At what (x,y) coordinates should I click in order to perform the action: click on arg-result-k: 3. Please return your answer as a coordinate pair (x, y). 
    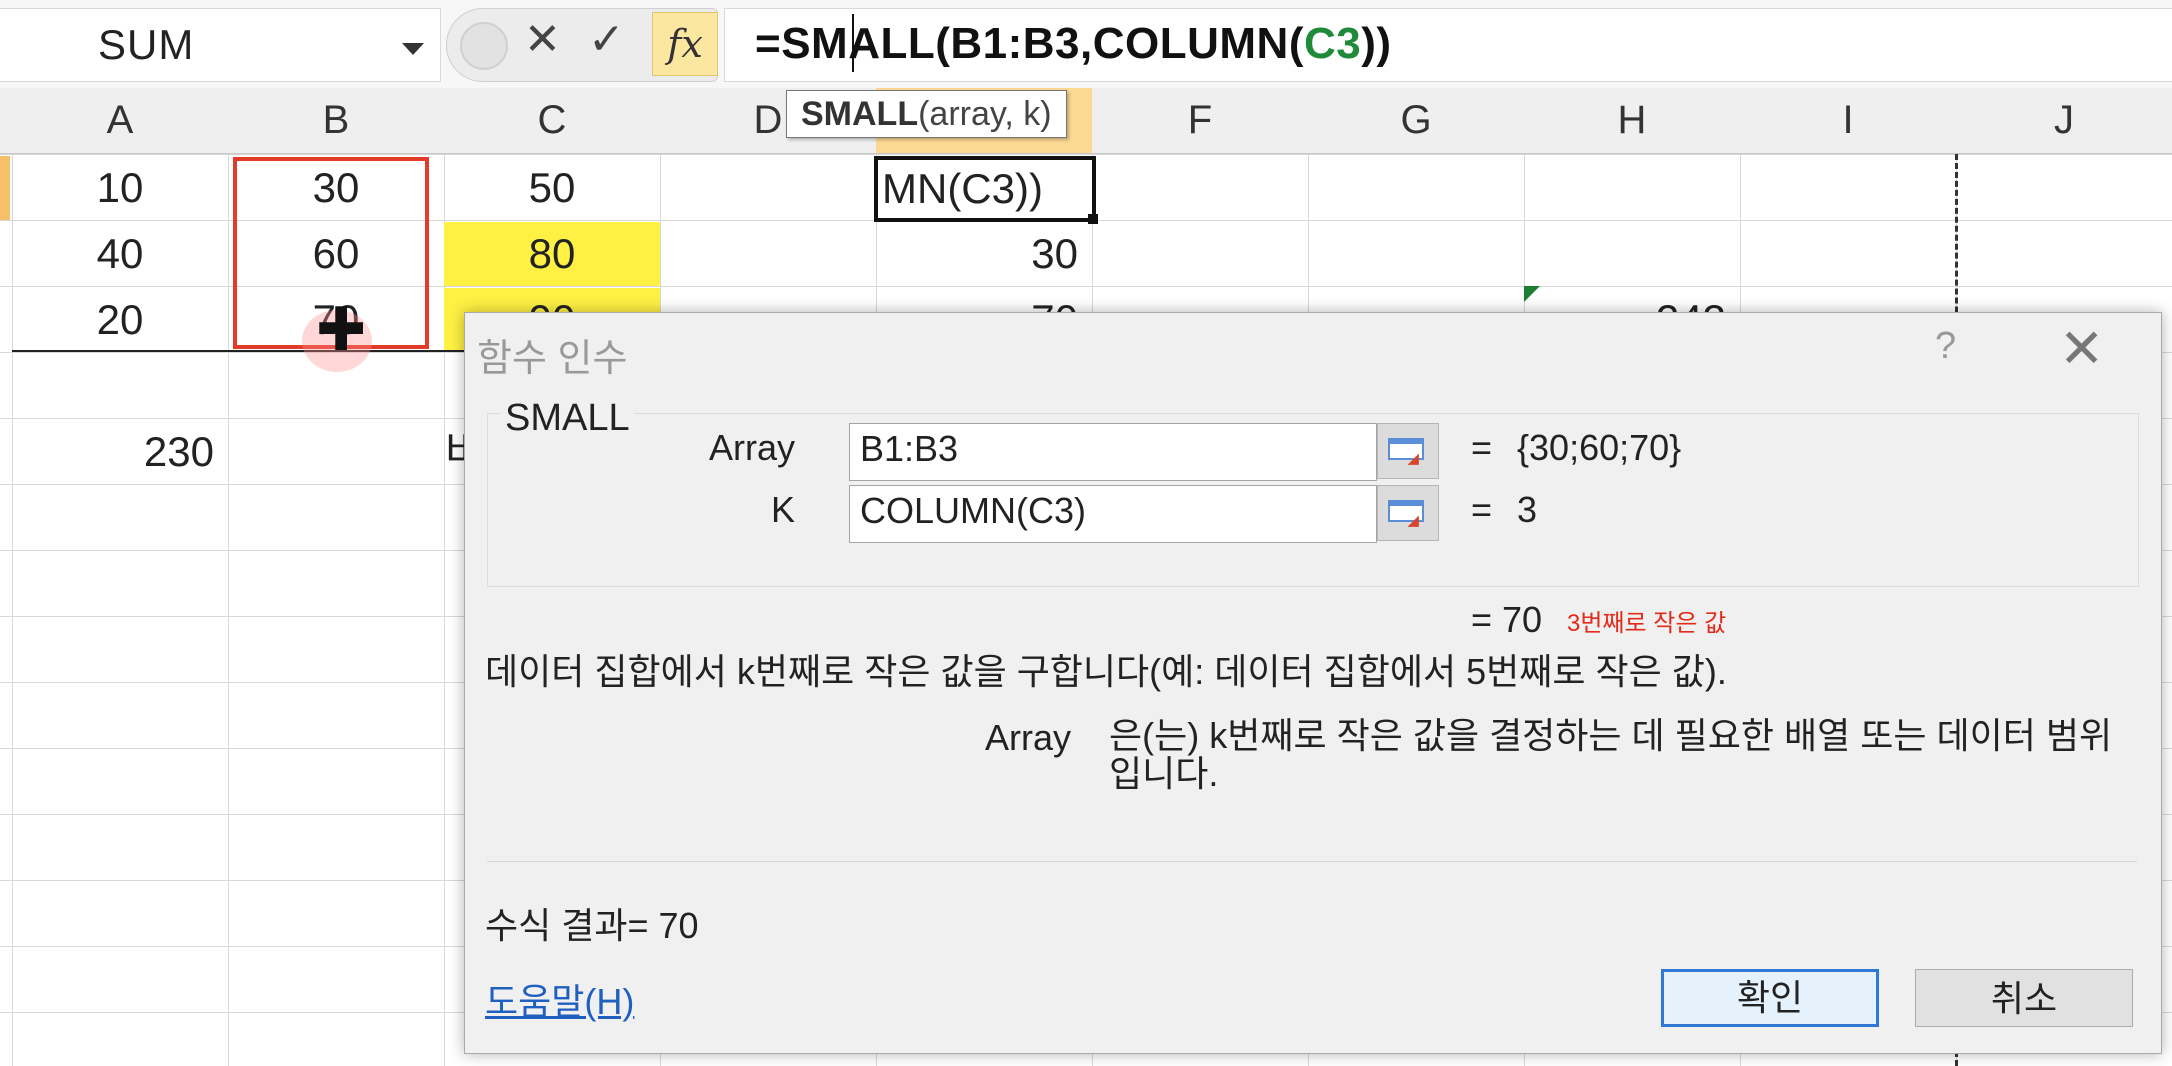
    Looking at the image, I should click on (1527, 509).